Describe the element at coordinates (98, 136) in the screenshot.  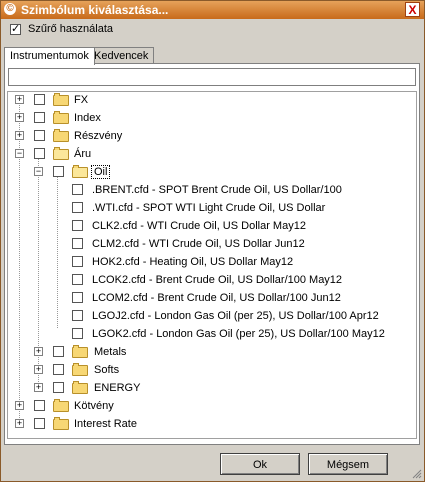
I see `tree-node-label: Részvény` at that location.